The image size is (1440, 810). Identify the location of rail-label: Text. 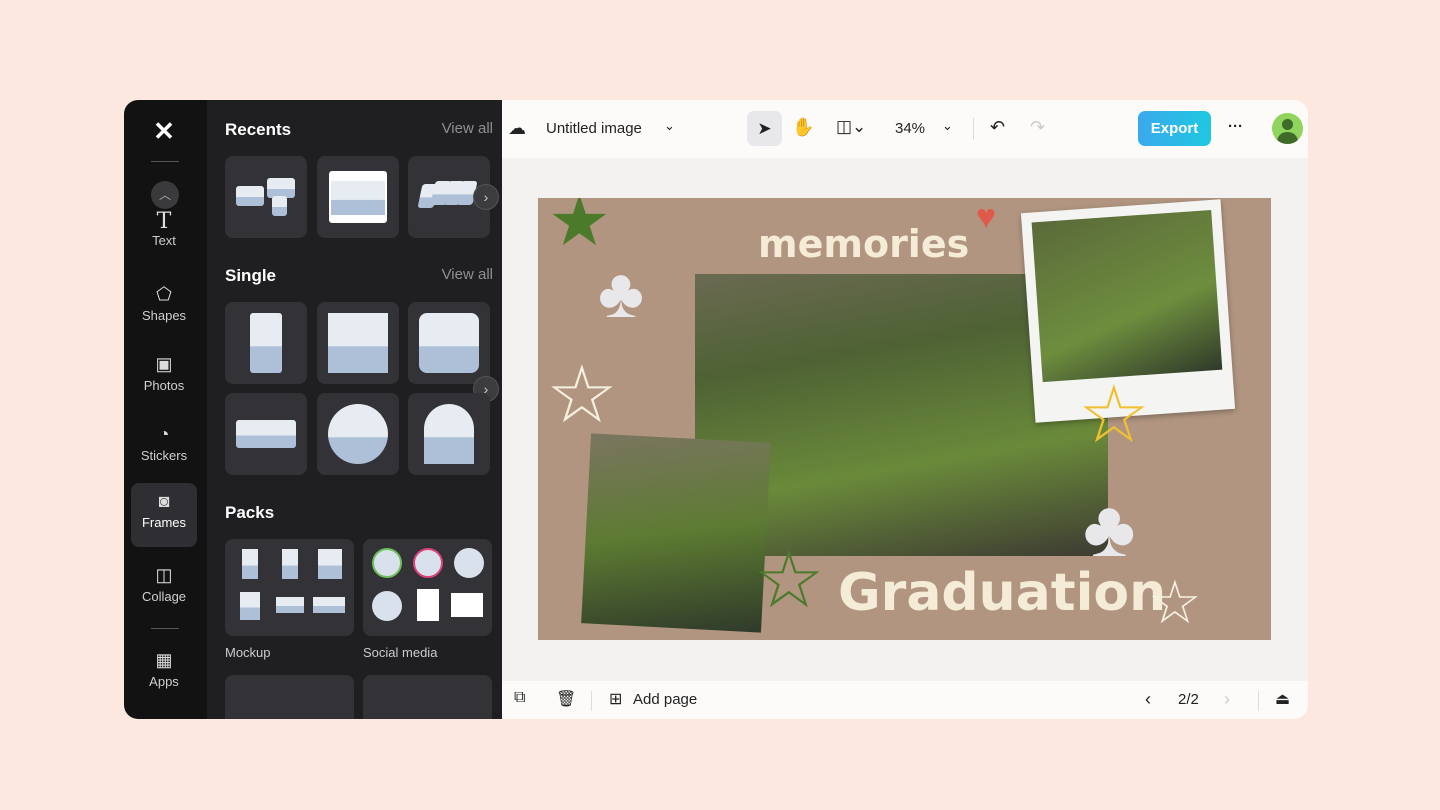
(164, 240).